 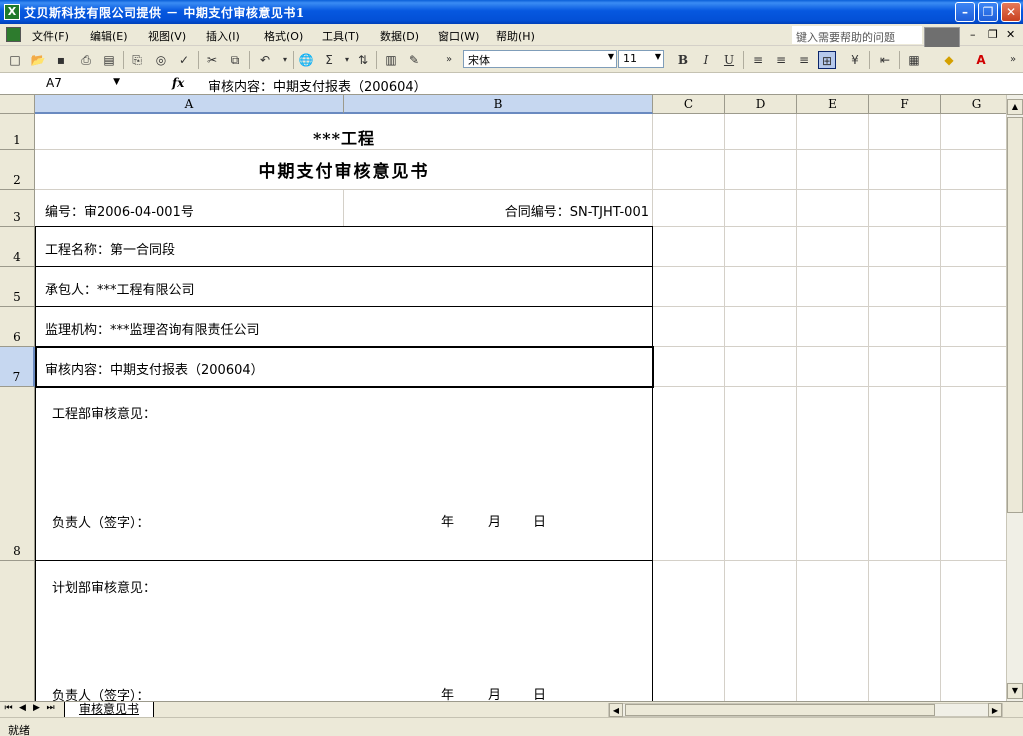 What do you see at coordinates (17, 287) in the screenshot?
I see `row-header-5: 5` at bounding box center [17, 287].